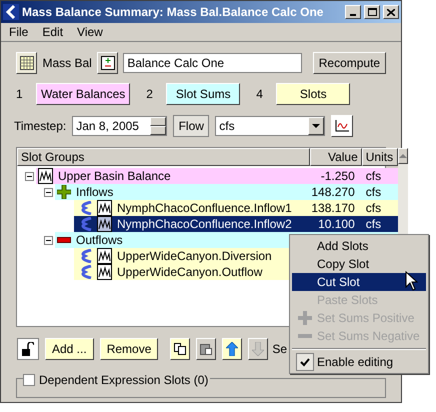  I want to click on grid-icon, so click(27, 63).